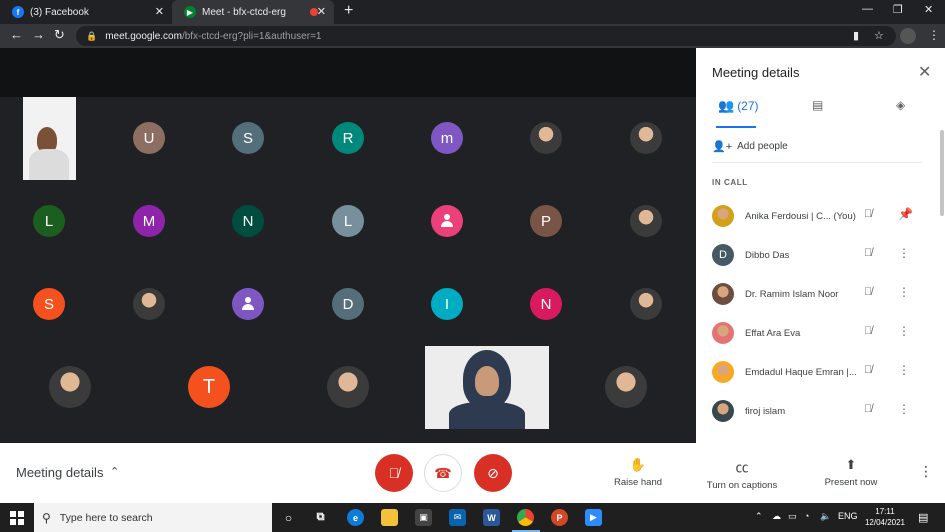 This screenshot has width=945, height=532. I want to click on participant-avatar: m, so click(447, 138).